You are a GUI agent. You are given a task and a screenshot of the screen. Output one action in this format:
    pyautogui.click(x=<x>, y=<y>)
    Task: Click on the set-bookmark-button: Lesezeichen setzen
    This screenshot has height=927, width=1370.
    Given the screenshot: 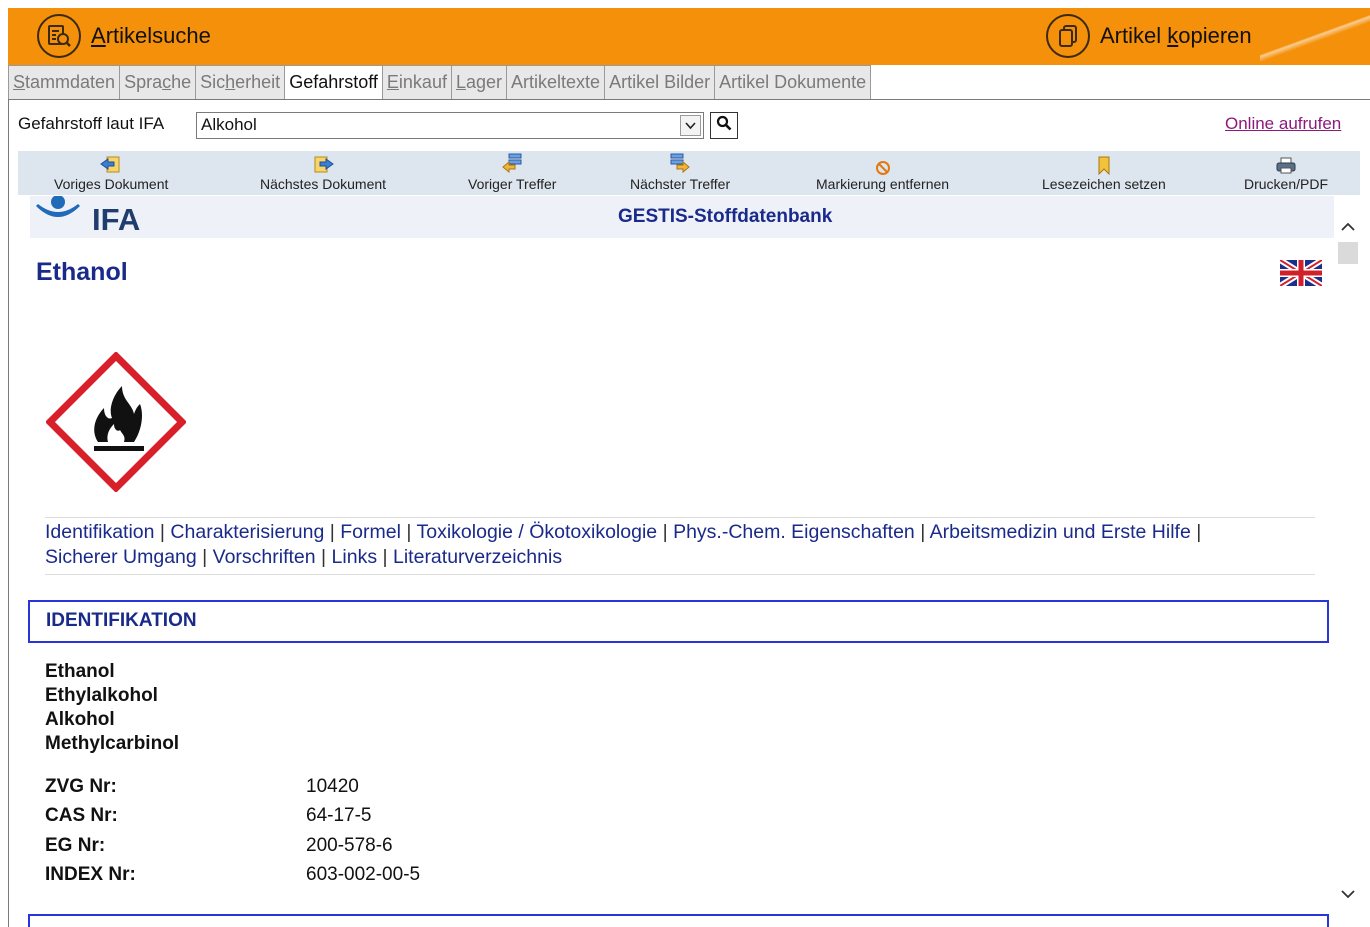 What is the action you would take?
    pyautogui.click(x=1104, y=173)
    